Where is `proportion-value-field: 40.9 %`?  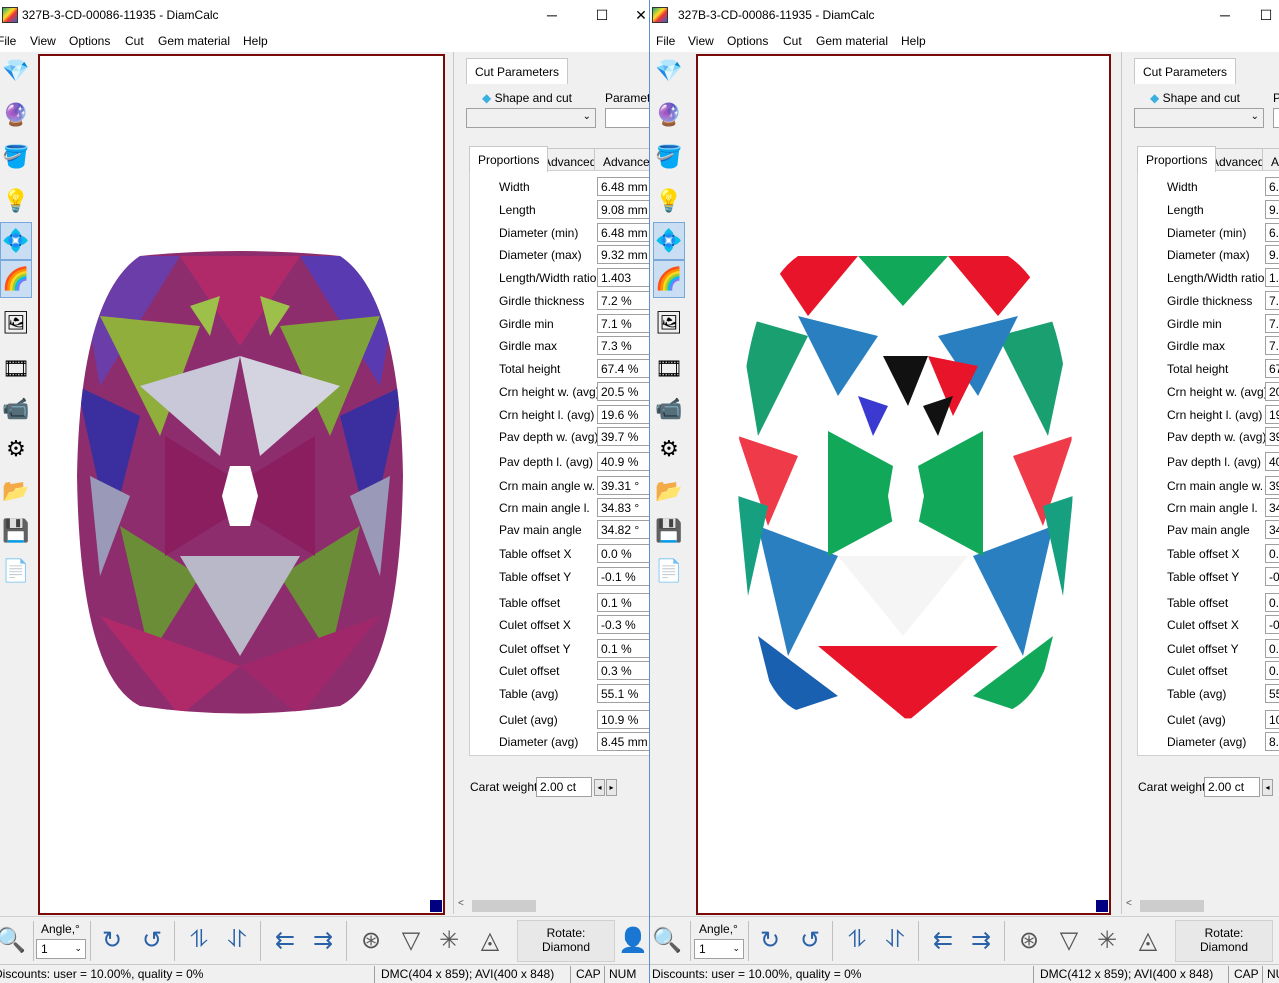 proportion-value-field: 40.9 % is located at coordinates (623, 461).